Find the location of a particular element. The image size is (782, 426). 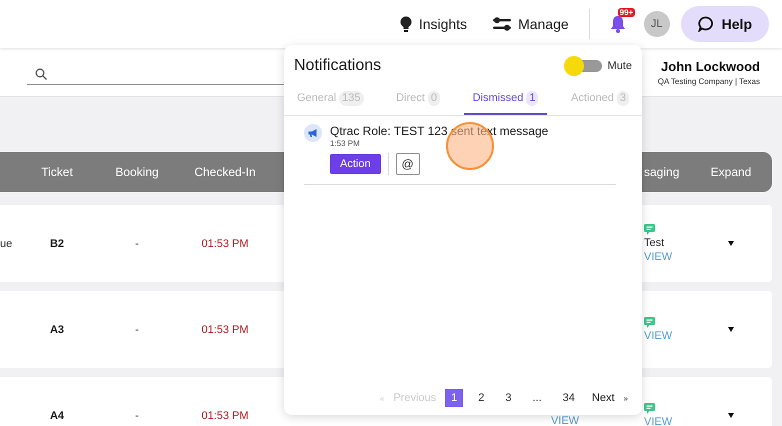

last-page-link: » is located at coordinates (626, 398).